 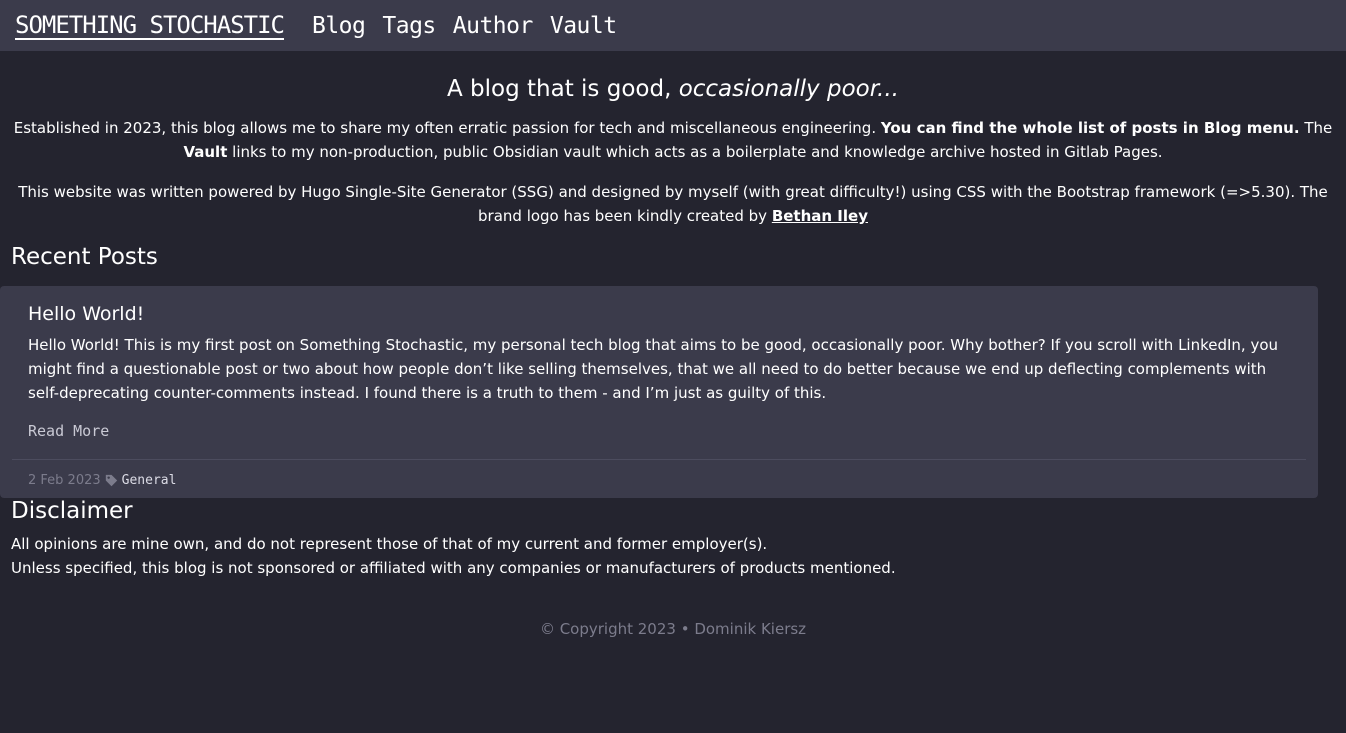 I want to click on bethan-iley-link: Bethan Iley, so click(x=820, y=216).